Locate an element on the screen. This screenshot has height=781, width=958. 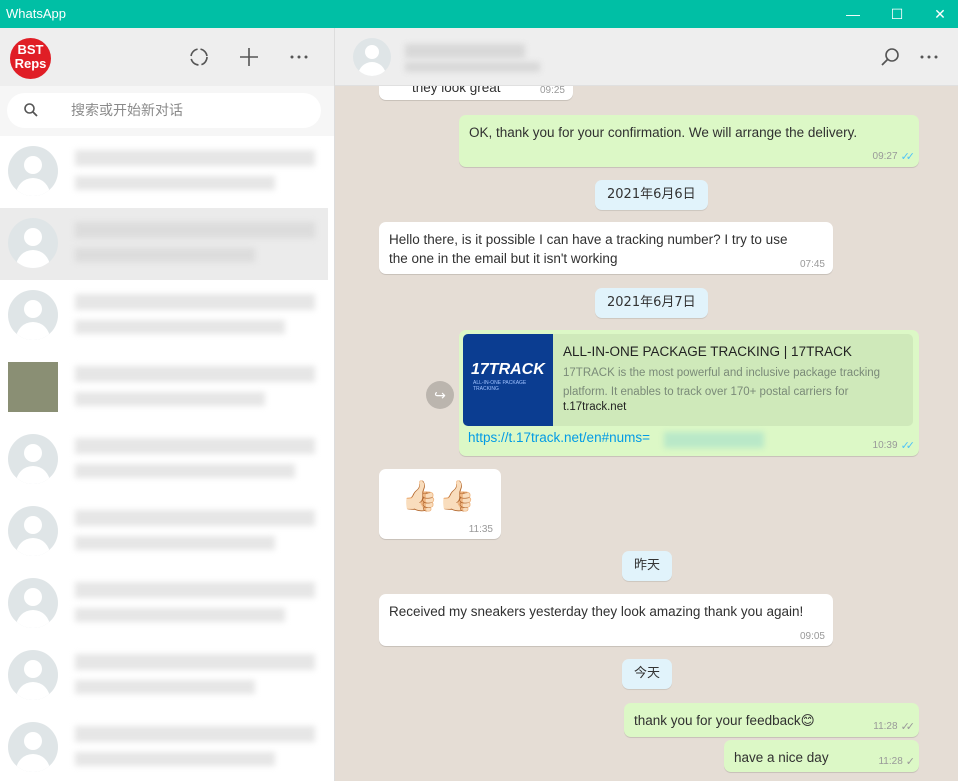
message-time: 07:45 is located at coordinates (812, 264).